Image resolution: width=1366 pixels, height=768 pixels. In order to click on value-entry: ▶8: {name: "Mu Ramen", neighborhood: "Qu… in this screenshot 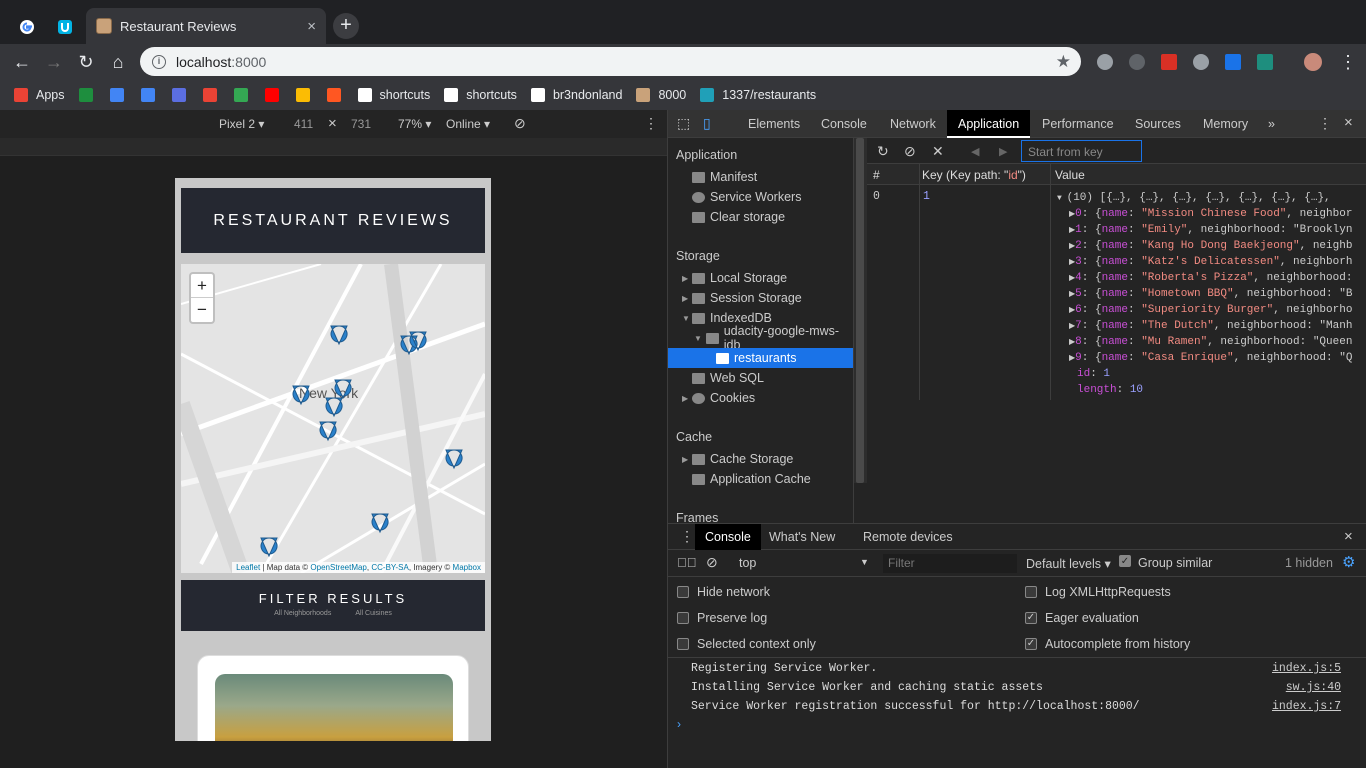, I will do `click(1217, 342)`.